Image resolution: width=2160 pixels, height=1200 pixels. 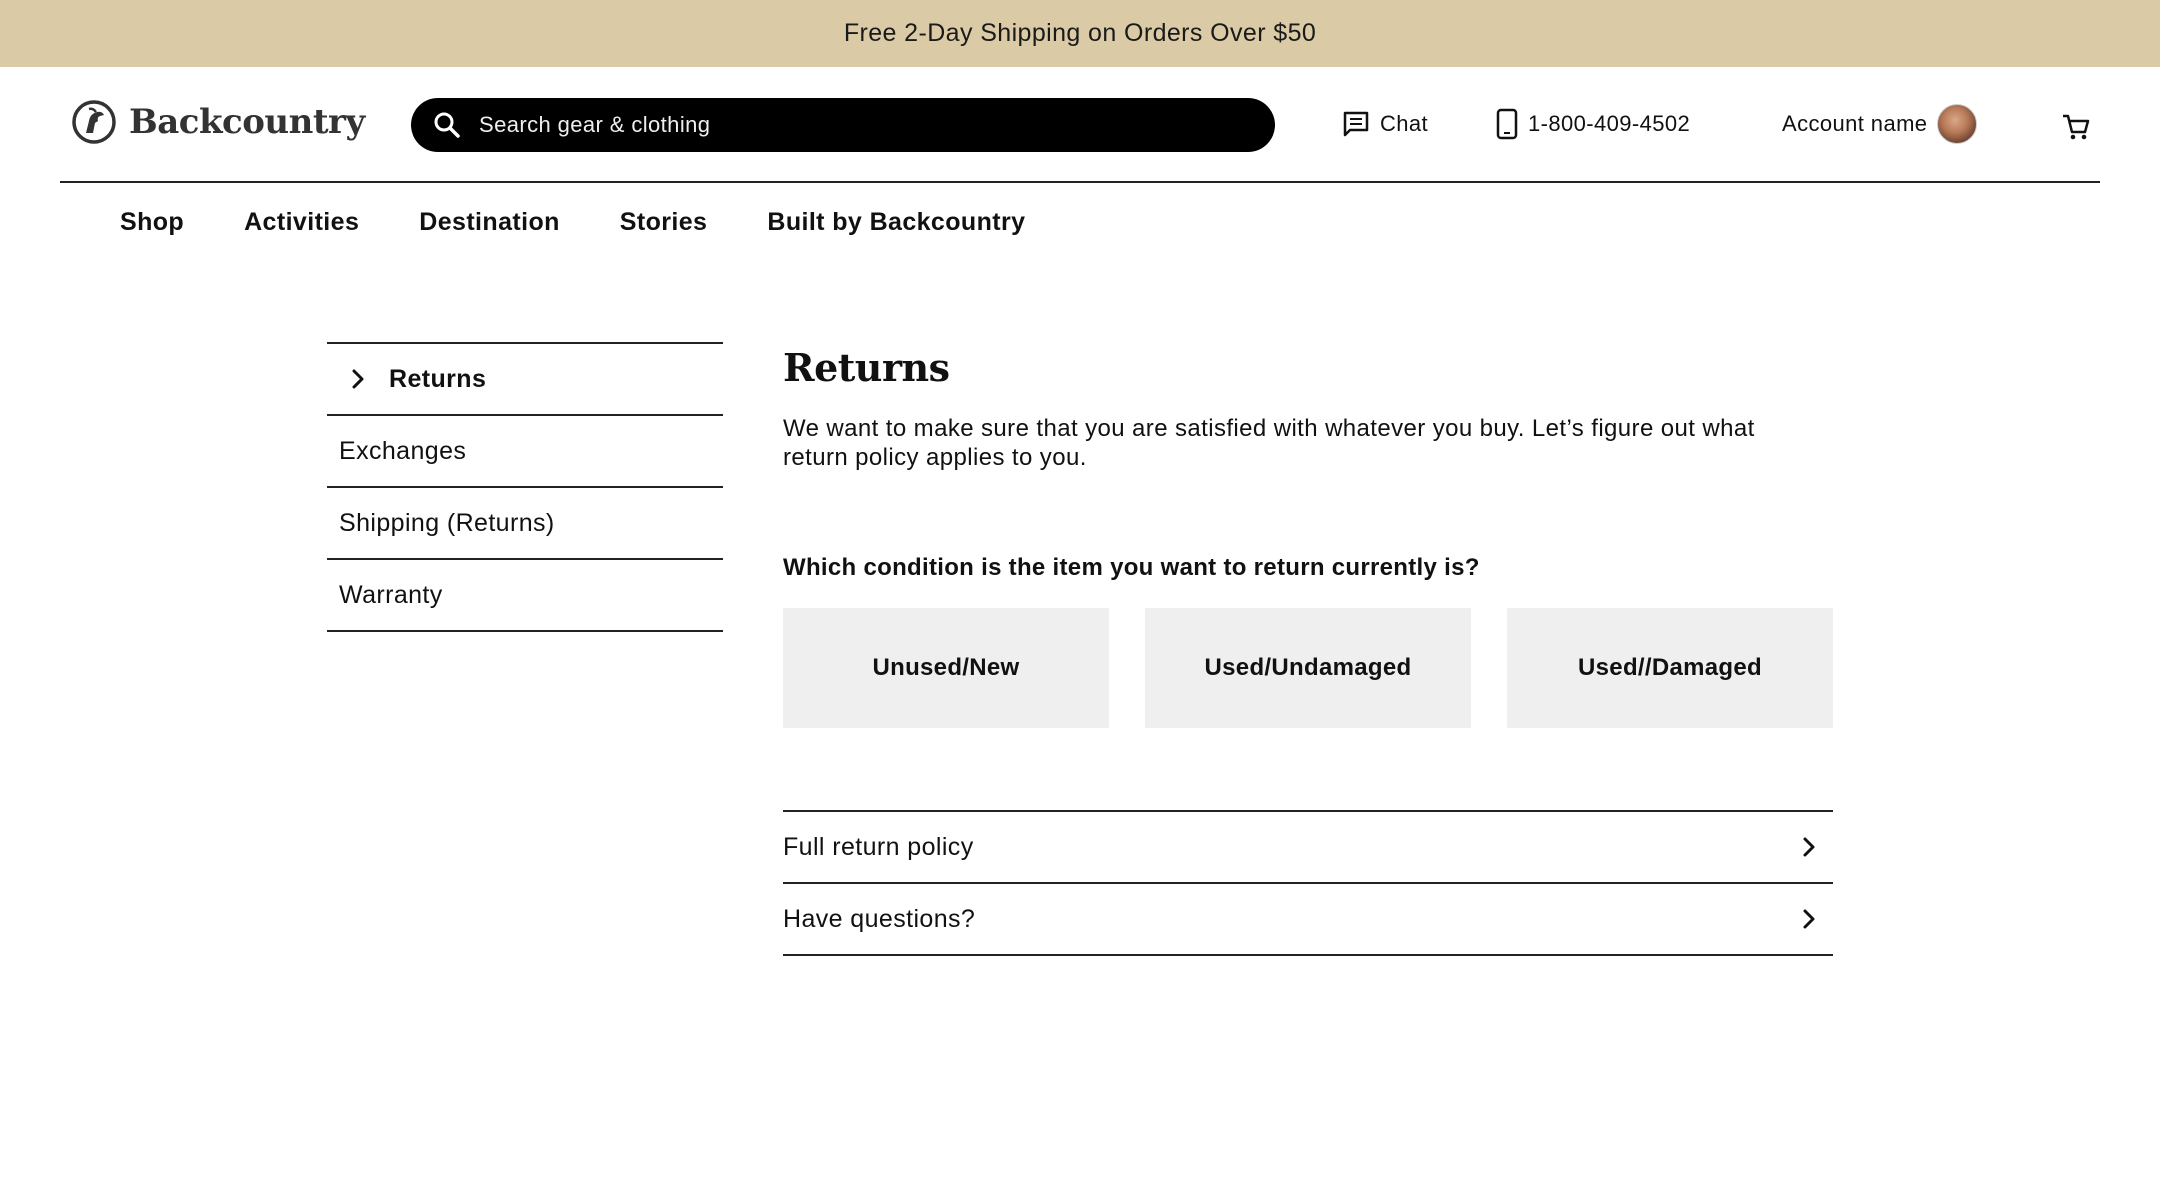 What do you see at coordinates (1308, 920) in the screenshot?
I see `have-questions-link: Have questions?` at bounding box center [1308, 920].